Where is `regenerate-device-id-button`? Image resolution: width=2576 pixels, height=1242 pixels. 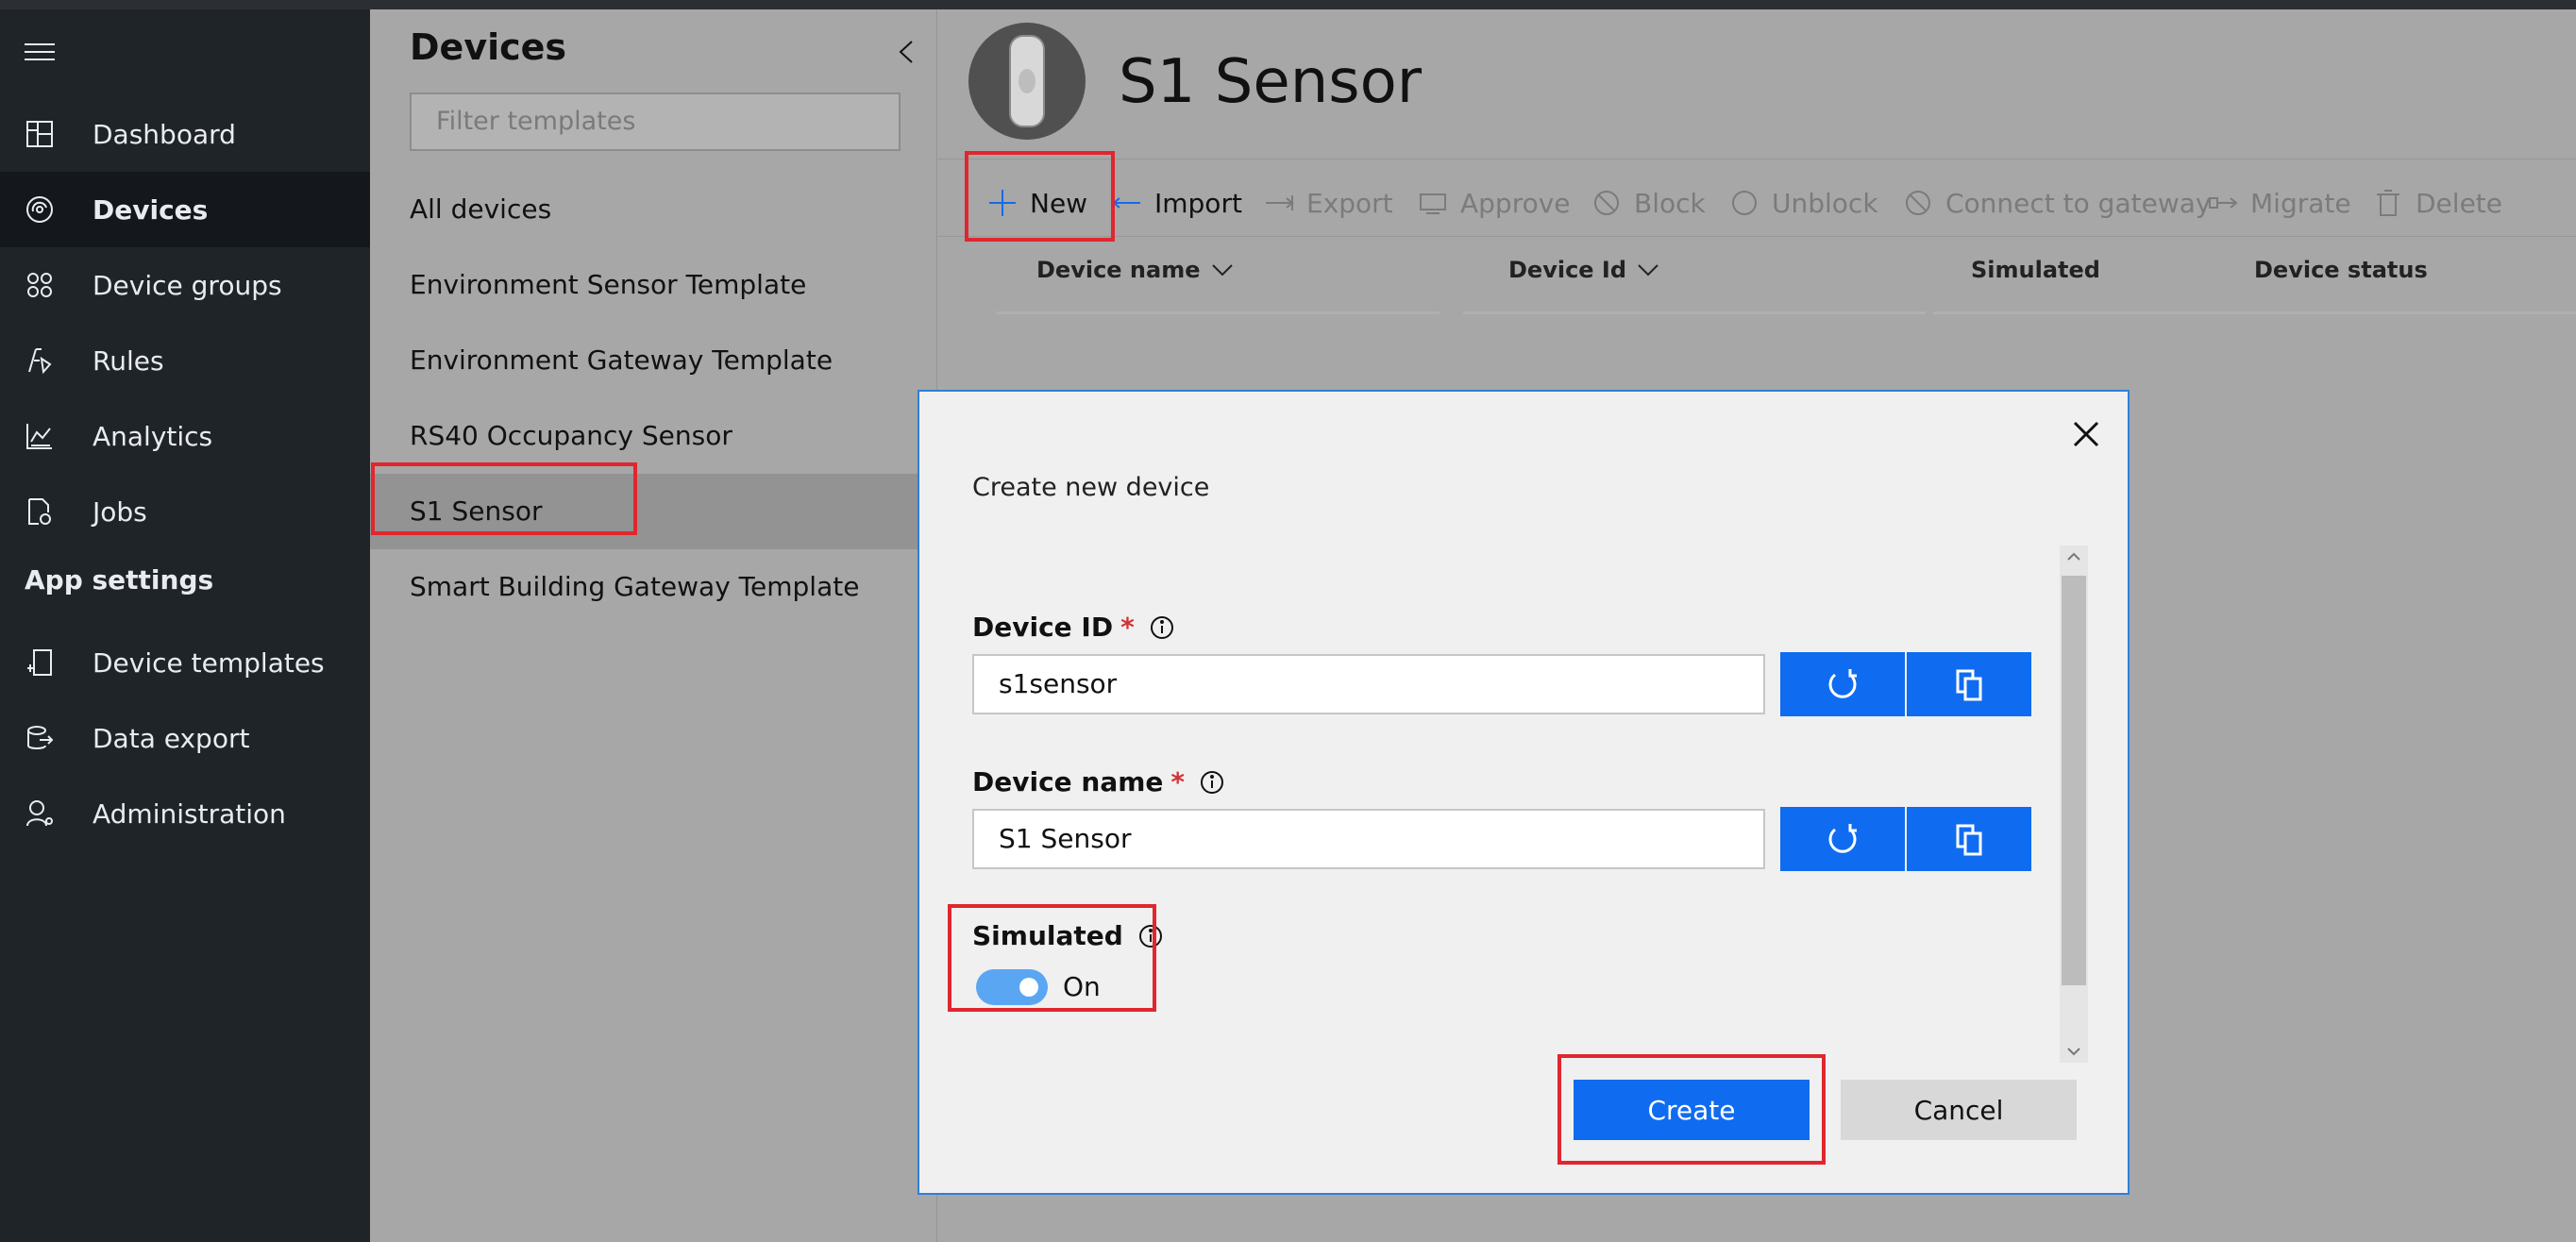
regenerate-device-id-button is located at coordinates (1843, 684).